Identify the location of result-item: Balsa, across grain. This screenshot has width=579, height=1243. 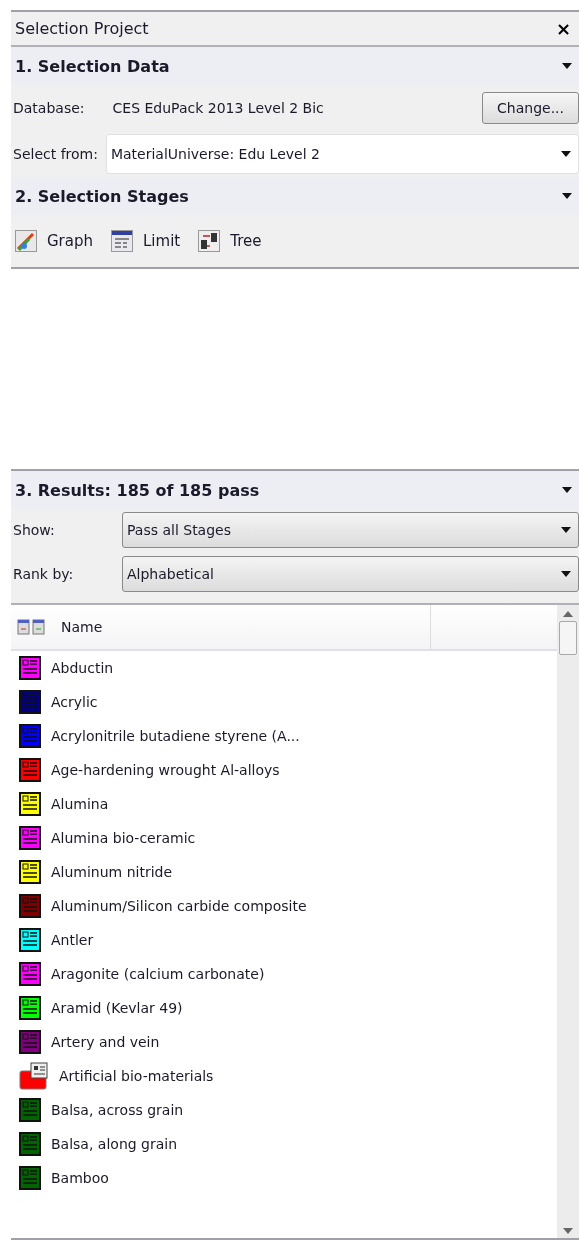
(284, 1110).